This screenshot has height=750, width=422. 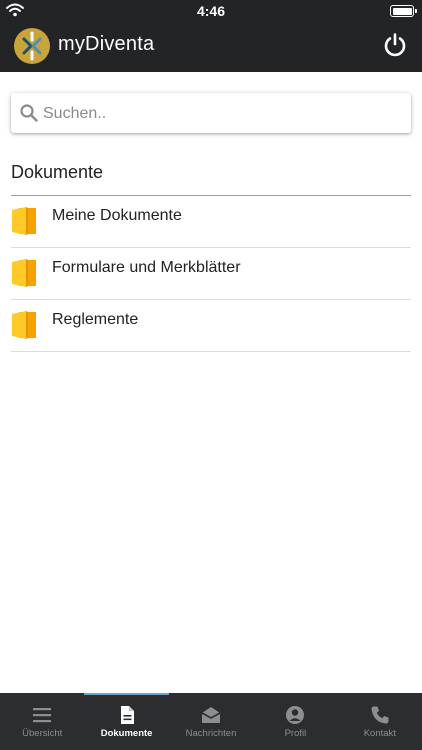 What do you see at coordinates (211, 326) in the screenshot?
I see `list-item-reglemente: Reglemente` at bounding box center [211, 326].